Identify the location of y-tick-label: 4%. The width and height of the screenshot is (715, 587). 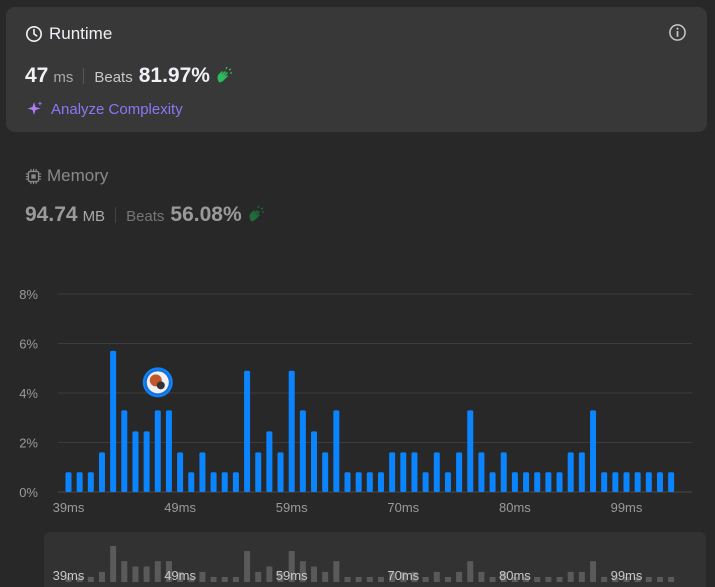
(28, 393).